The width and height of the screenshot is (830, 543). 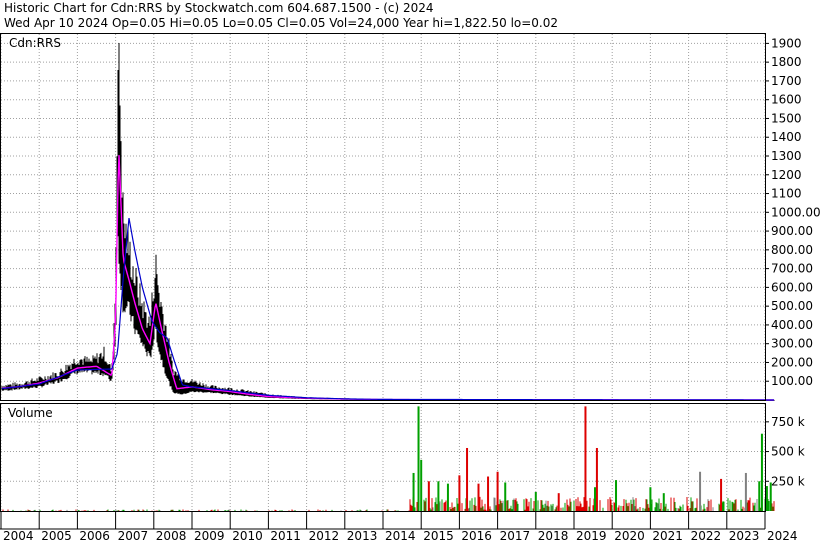 What do you see at coordinates (629, 536) in the screenshot?
I see `x-tick-label: 2020` at bounding box center [629, 536].